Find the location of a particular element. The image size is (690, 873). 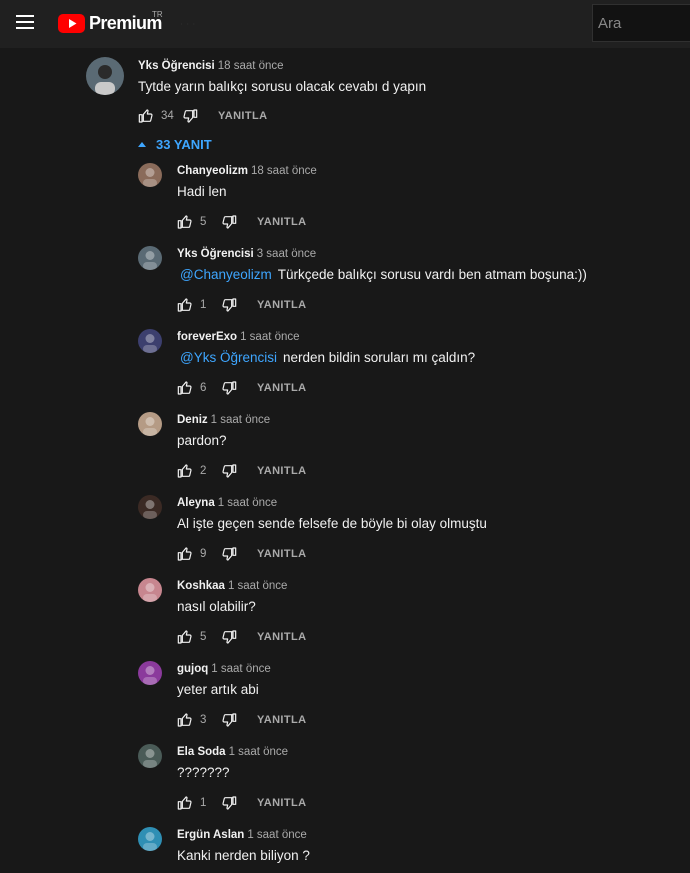

comment-body: Hadi len is located at coordinates (202, 191).